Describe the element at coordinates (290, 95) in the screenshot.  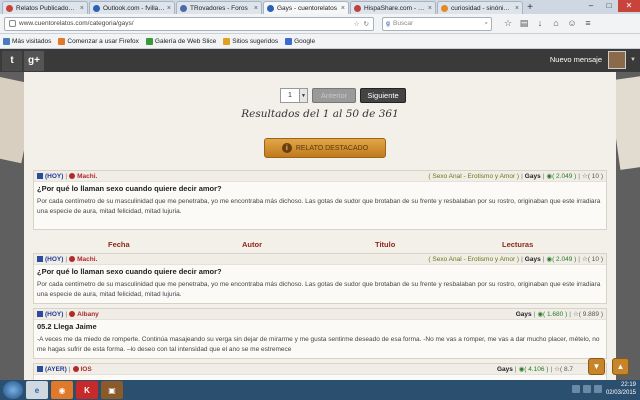
I see `page-select: 1` at that location.